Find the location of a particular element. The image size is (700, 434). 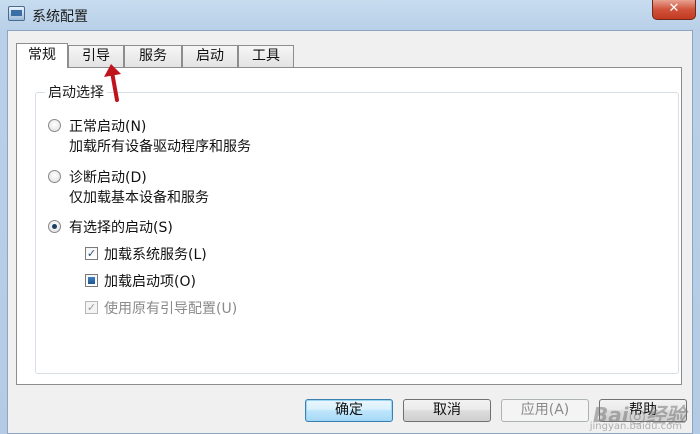

normal-startup-label: 正常启动(N) is located at coordinates (107, 126).